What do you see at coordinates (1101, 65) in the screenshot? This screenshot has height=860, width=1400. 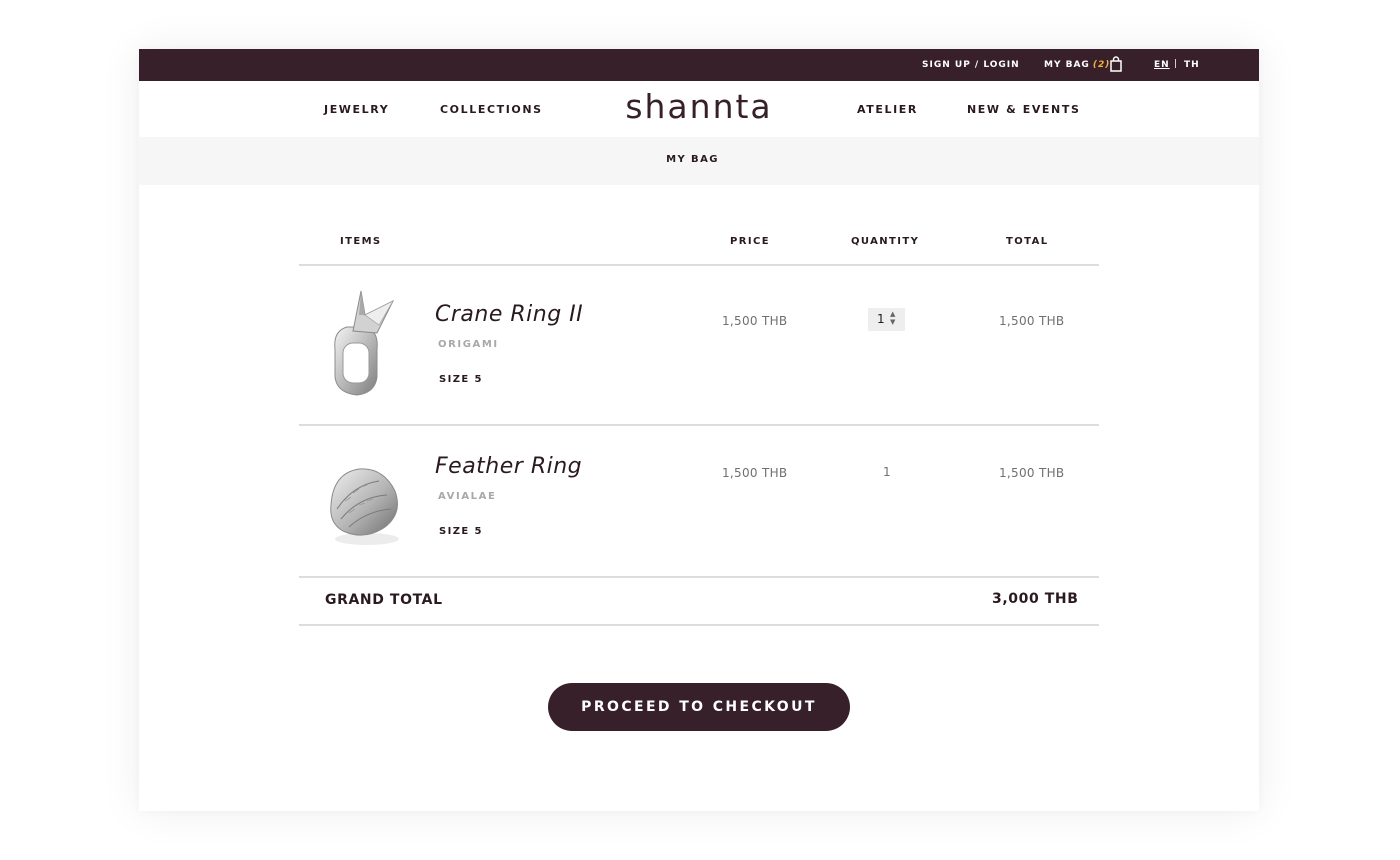 I see `bag-count-badge: (2)` at bounding box center [1101, 65].